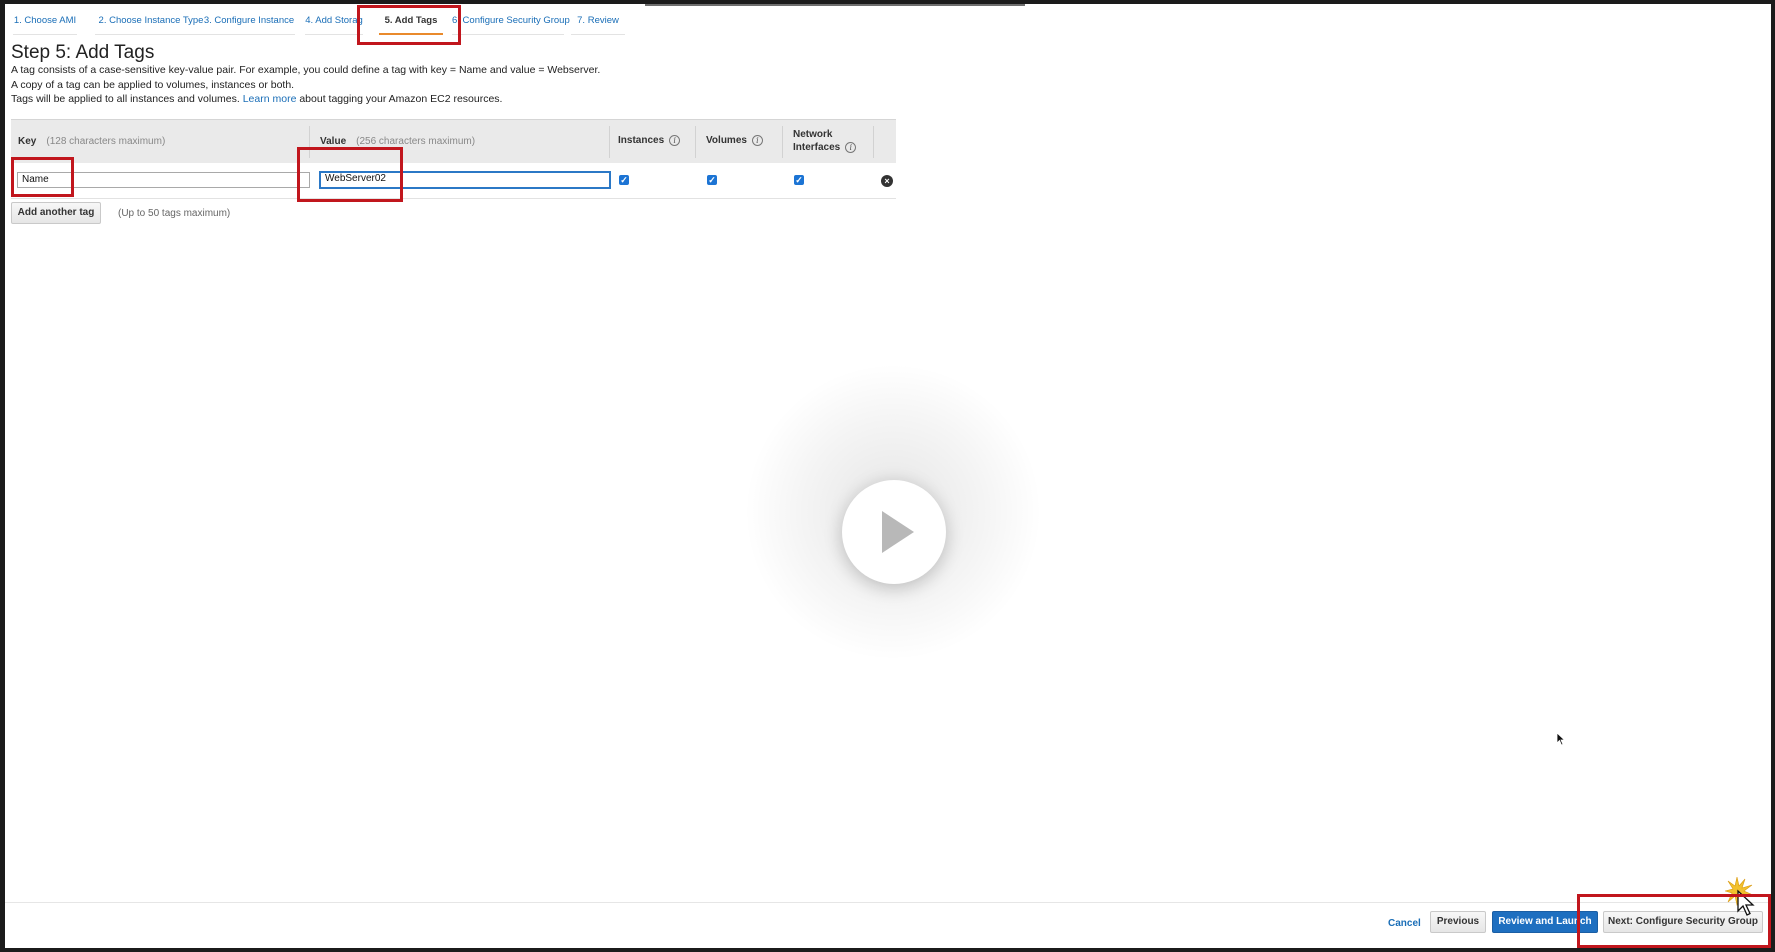 The height and width of the screenshot is (952, 1775). I want to click on add-another-tag-button: Add another tag, so click(56, 213).